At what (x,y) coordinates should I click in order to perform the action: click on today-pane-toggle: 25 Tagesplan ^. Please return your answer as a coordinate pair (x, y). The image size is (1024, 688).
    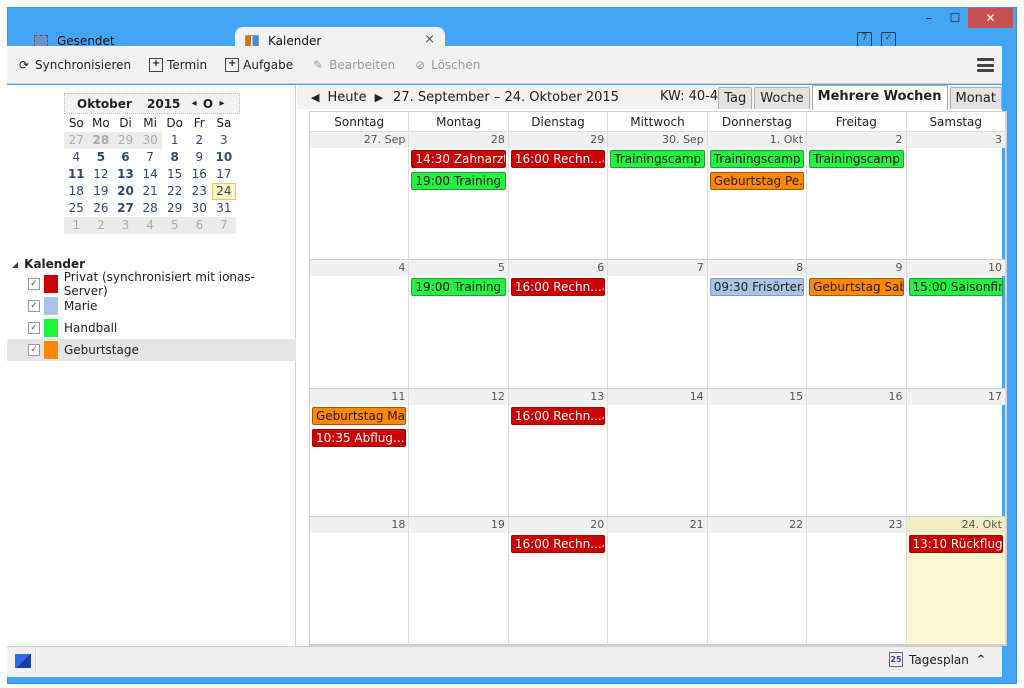
    Looking at the image, I should click on (937, 659).